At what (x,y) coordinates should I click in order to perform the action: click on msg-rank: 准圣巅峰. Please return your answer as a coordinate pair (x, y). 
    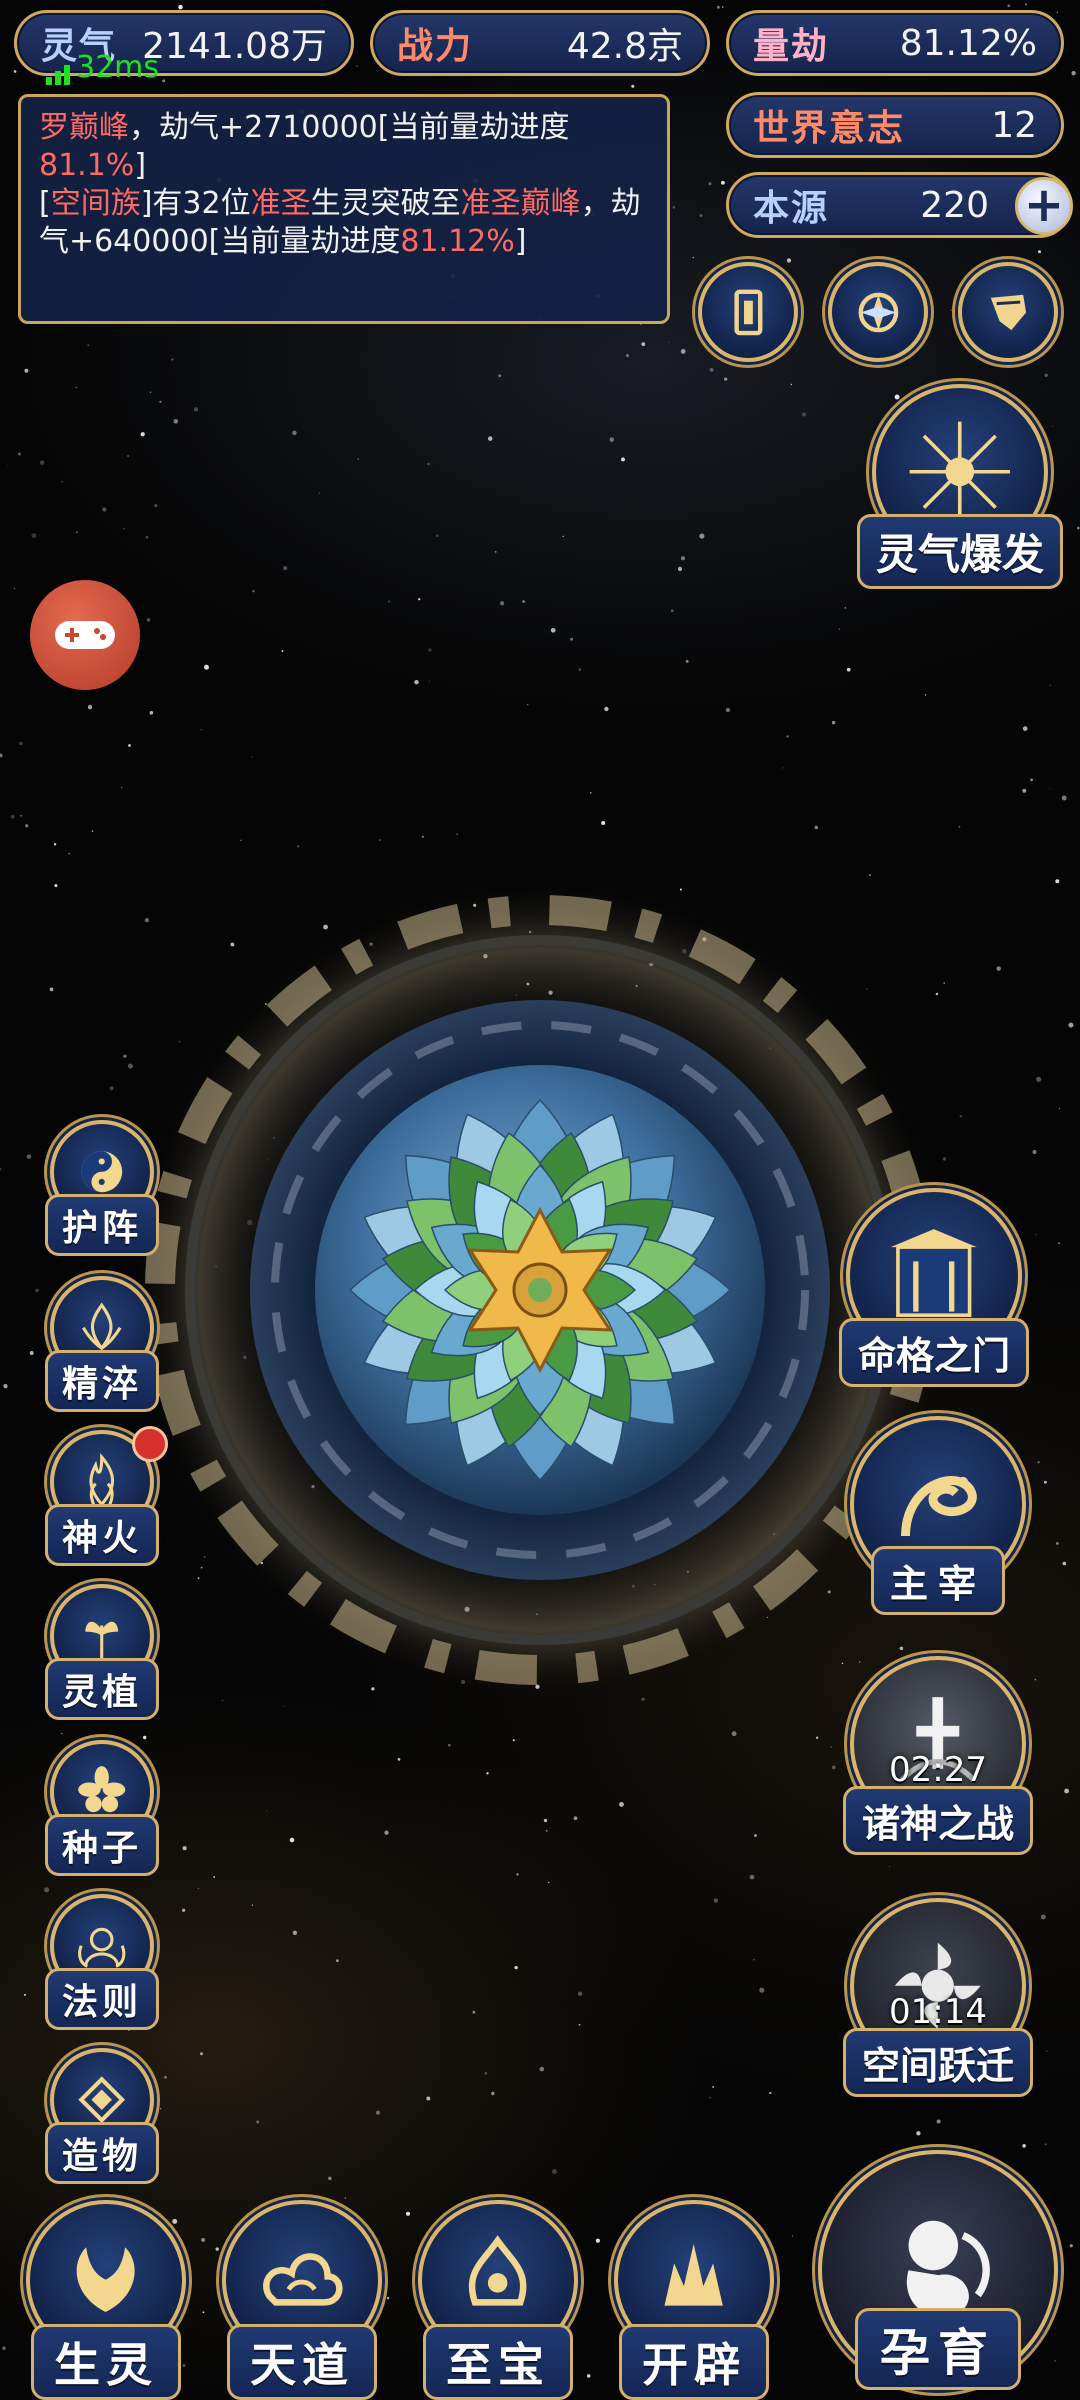
    Looking at the image, I should click on (520, 203).